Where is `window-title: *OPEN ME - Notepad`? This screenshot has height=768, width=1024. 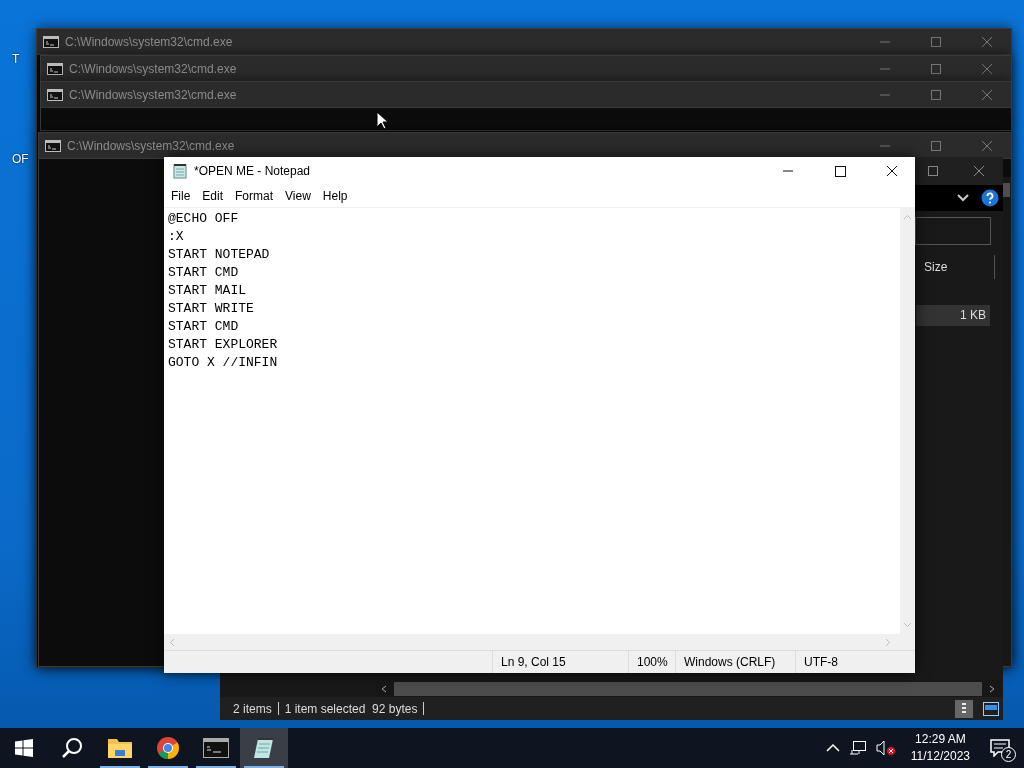 window-title: *OPEN ME - Notepad is located at coordinates (252, 171).